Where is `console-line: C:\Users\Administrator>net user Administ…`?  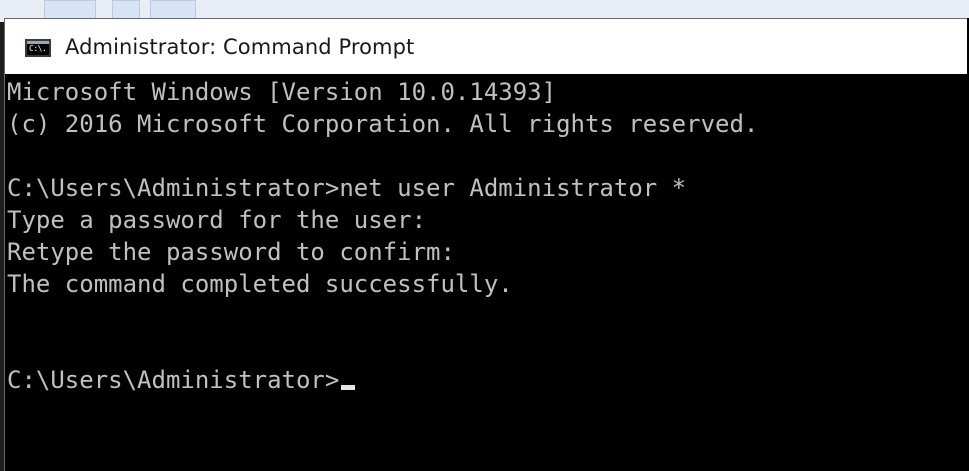
console-line: C:\Users\Administrator>net user Administ… is located at coordinates (347, 188).